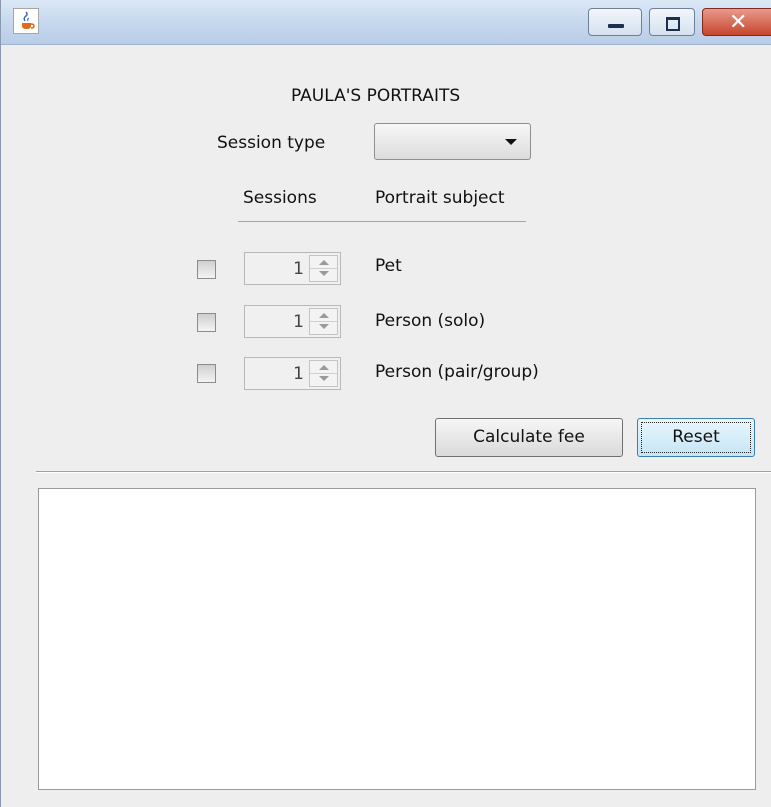 This screenshot has height=807, width=771. Describe the element at coordinates (382, 221) in the screenshot. I see `header-divider` at that location.